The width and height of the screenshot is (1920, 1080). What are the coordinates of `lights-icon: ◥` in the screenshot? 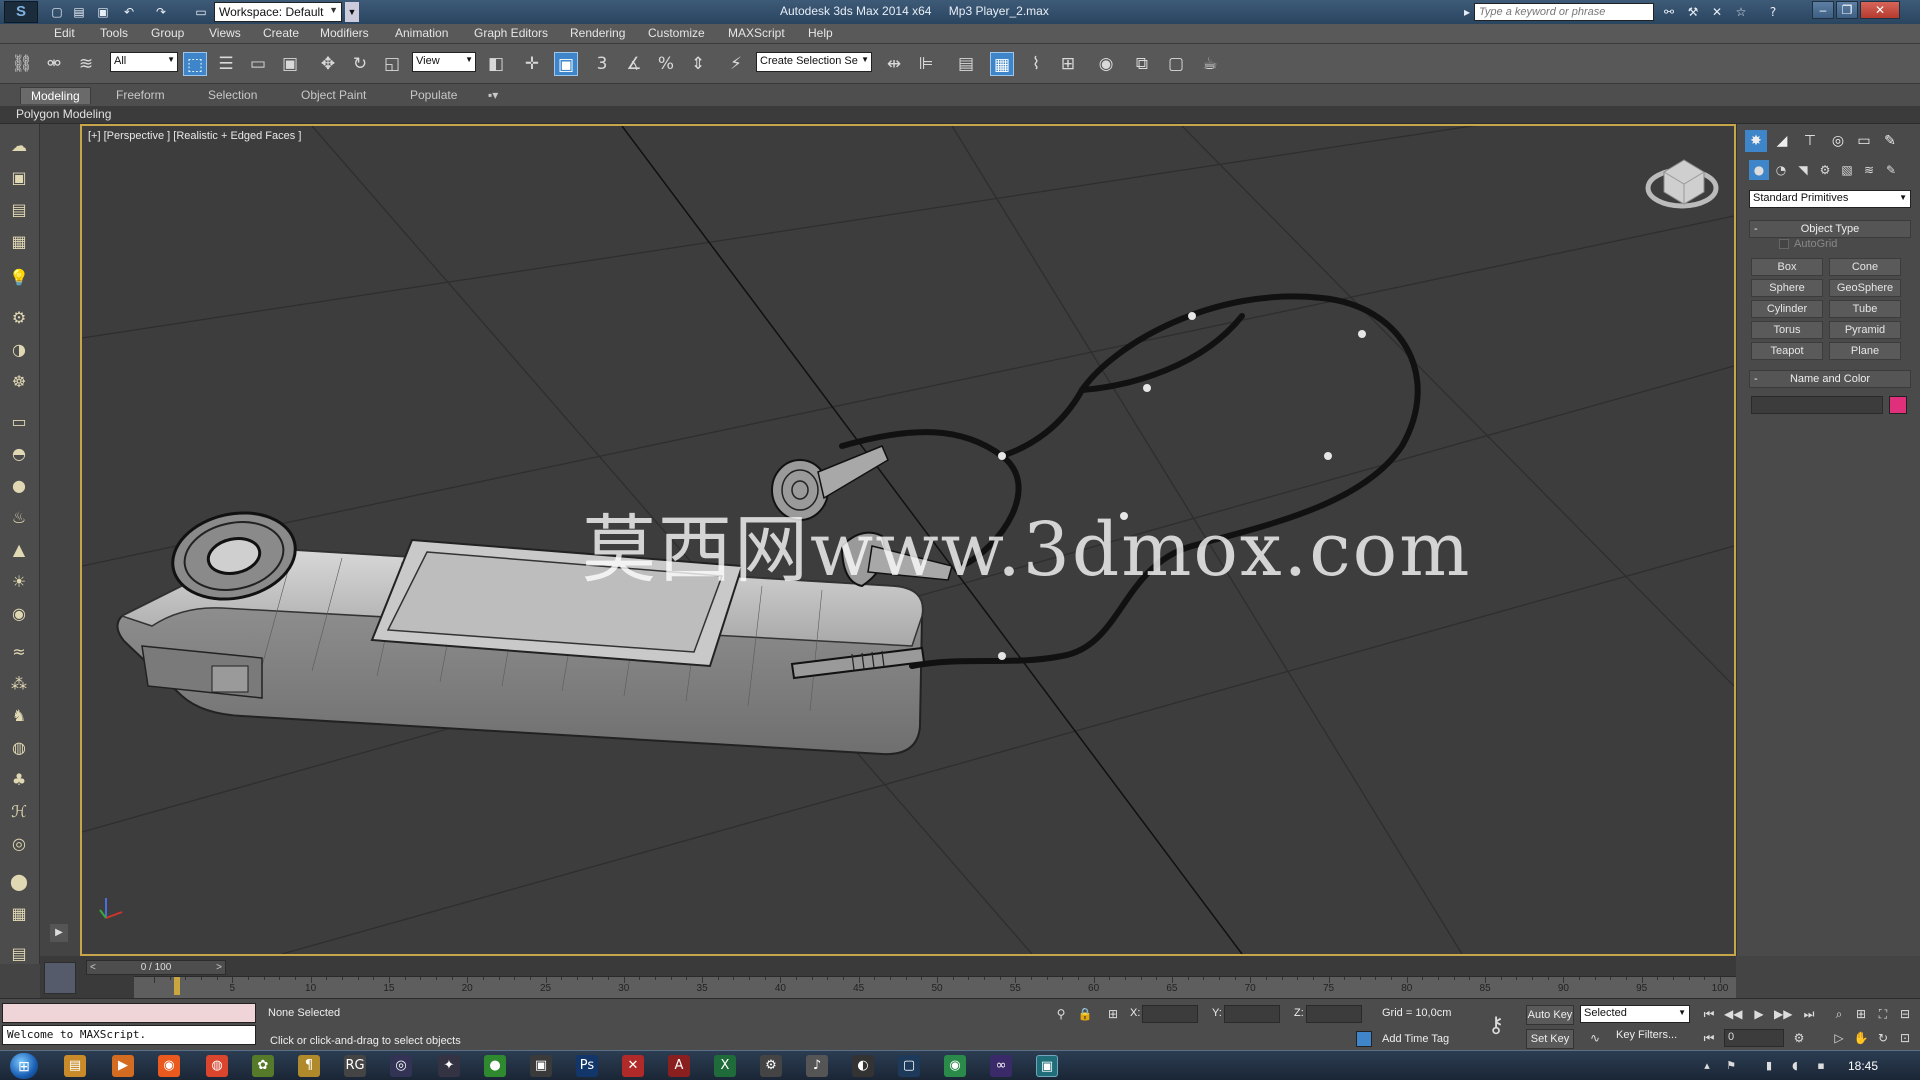 It's located at (1803, 170).